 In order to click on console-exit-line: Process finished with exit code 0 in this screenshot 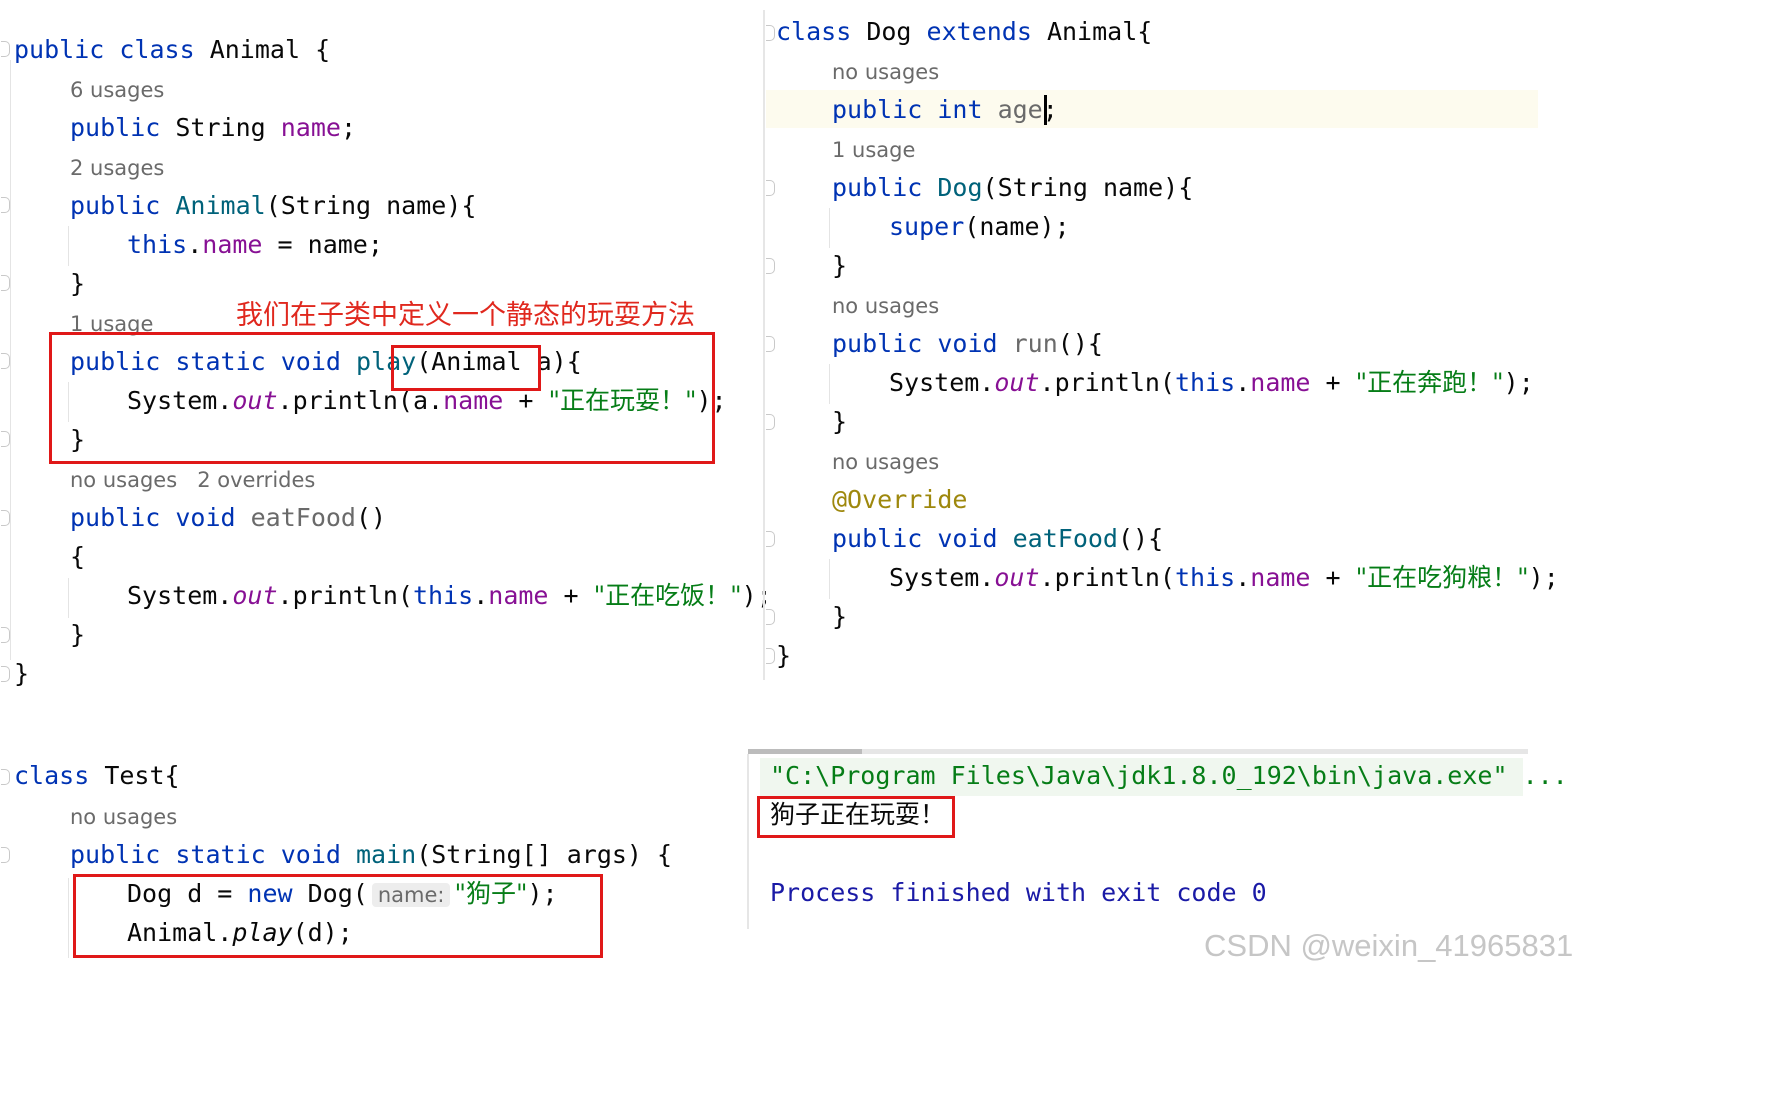, I will do `click(1018, 892)`.